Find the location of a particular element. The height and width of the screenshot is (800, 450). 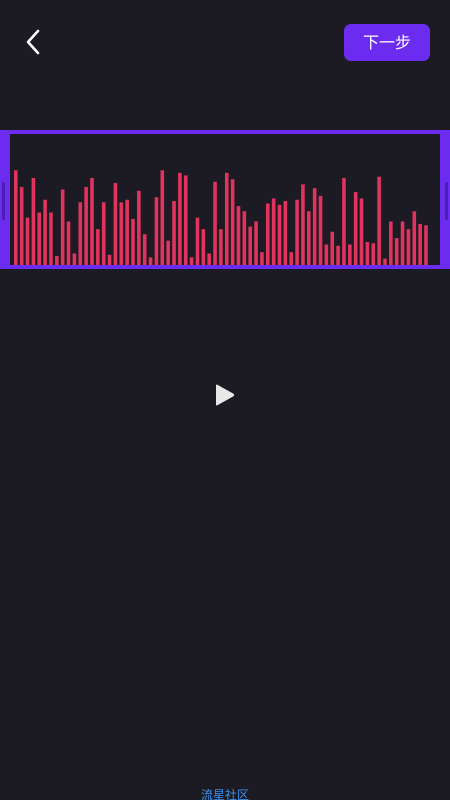

trim-grip-left is located at coordinates (3, 201).